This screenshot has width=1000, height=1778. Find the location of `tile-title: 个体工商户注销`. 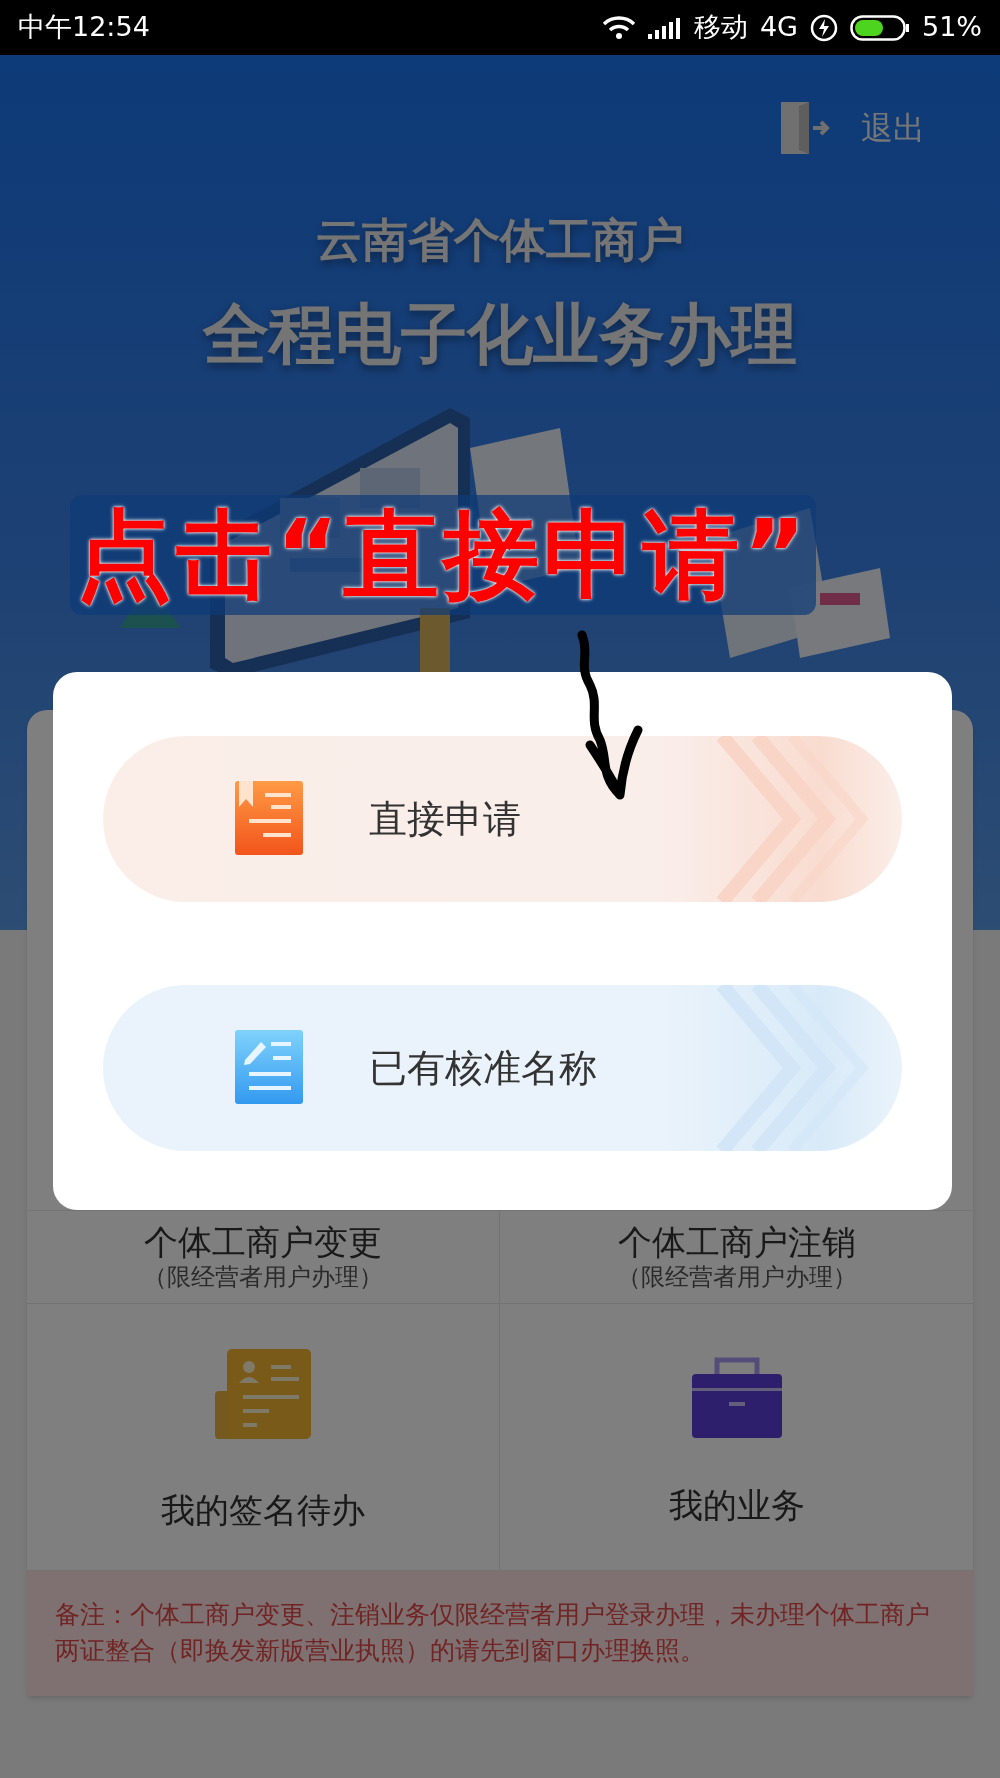

tile-title: 个体工商户注销 is located at coordinates (736, 1242).